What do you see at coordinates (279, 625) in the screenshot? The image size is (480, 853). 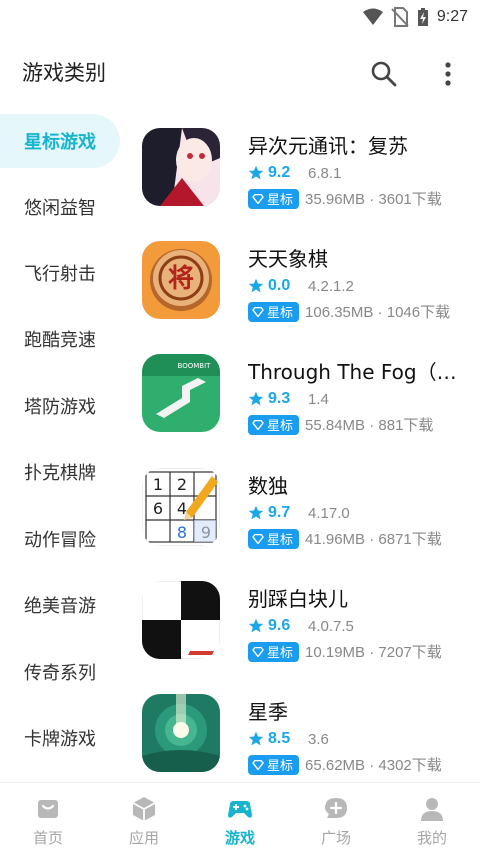 I see `game-score: 9.6` at bounding box center [279, 625].